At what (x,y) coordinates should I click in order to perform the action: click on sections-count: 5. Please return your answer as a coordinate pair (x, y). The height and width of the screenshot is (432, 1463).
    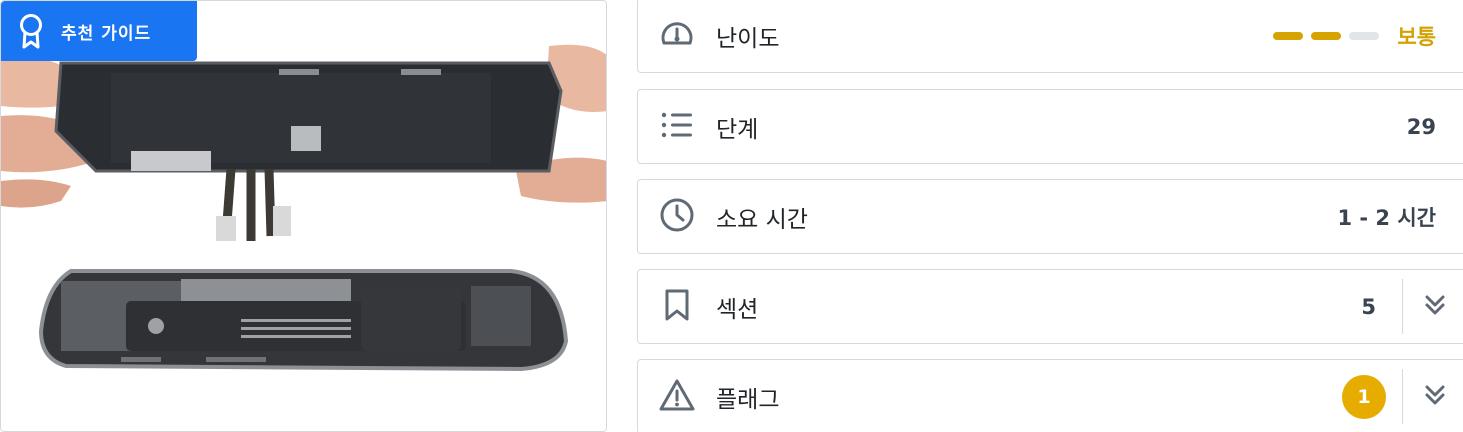
    Looking at the image, I should click on (1368, 306).